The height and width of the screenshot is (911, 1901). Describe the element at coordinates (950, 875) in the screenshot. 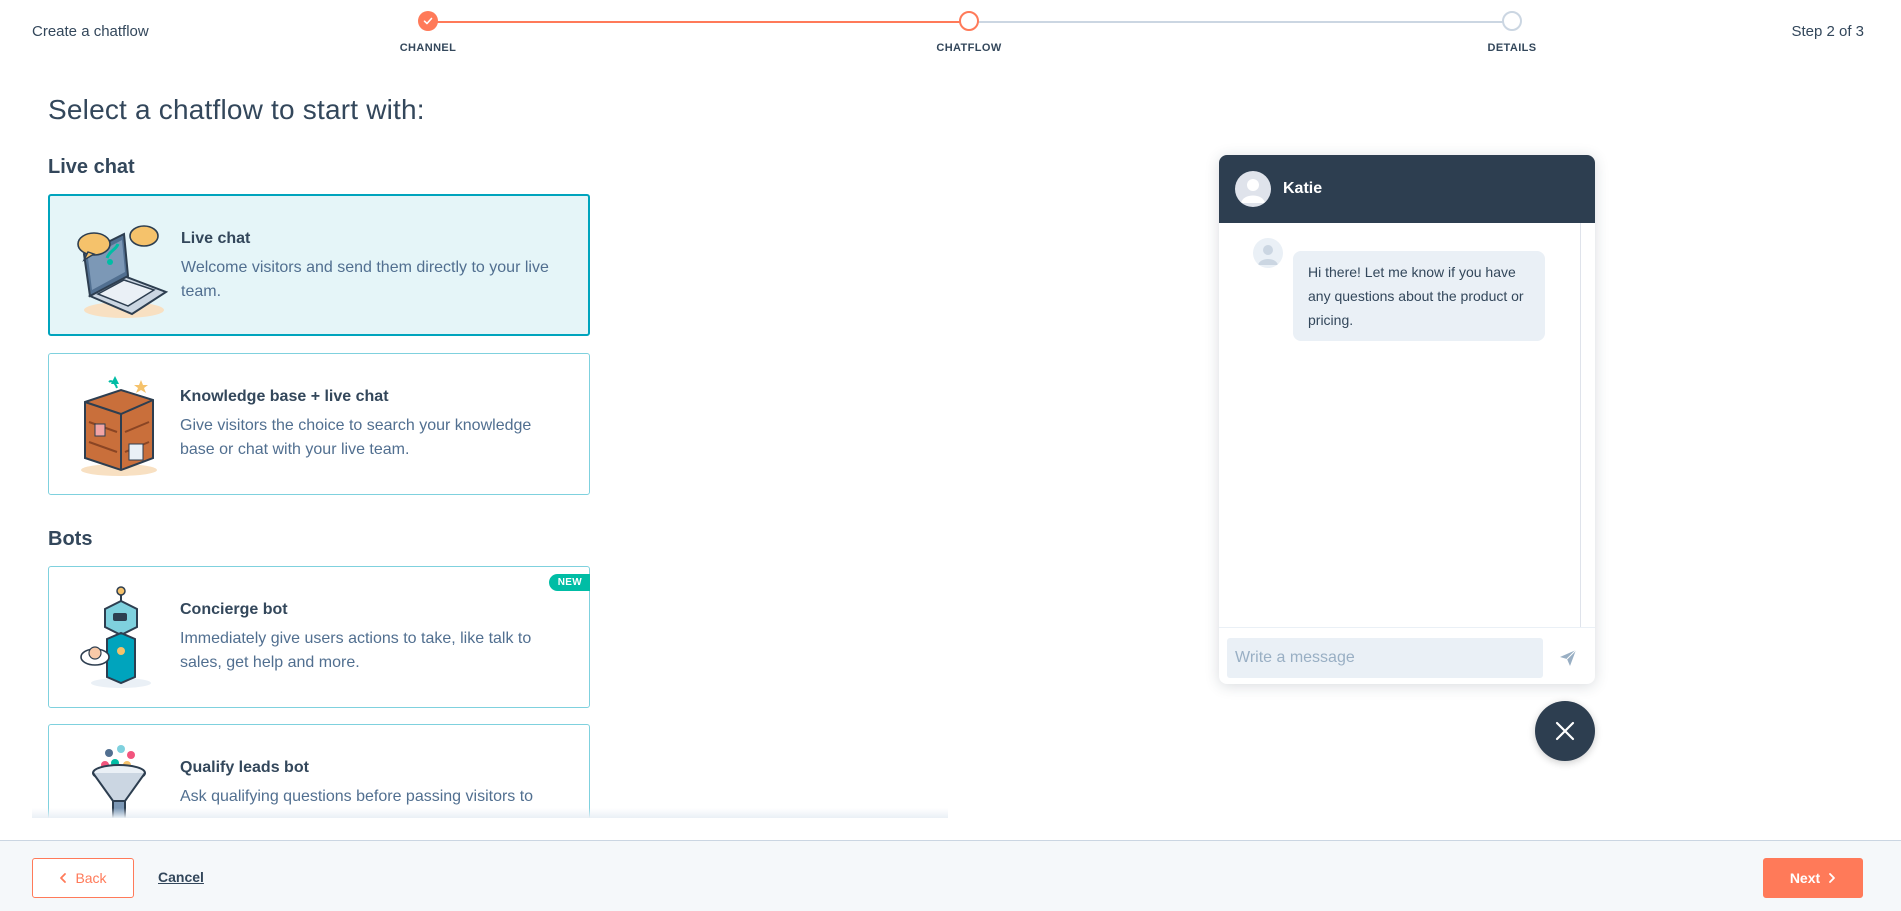

I see `wizard-footer: Back Cancel Next` at that location.